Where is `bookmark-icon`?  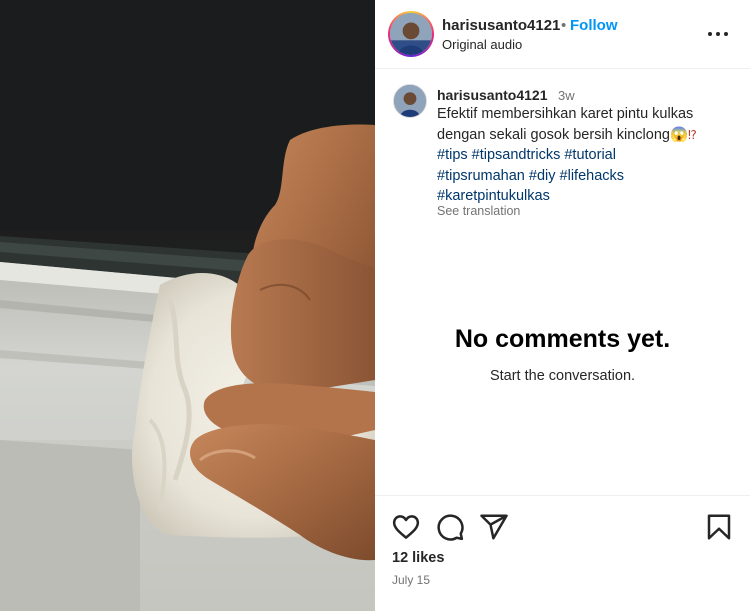 bookmark-icon is located at coordinates (719, 527).